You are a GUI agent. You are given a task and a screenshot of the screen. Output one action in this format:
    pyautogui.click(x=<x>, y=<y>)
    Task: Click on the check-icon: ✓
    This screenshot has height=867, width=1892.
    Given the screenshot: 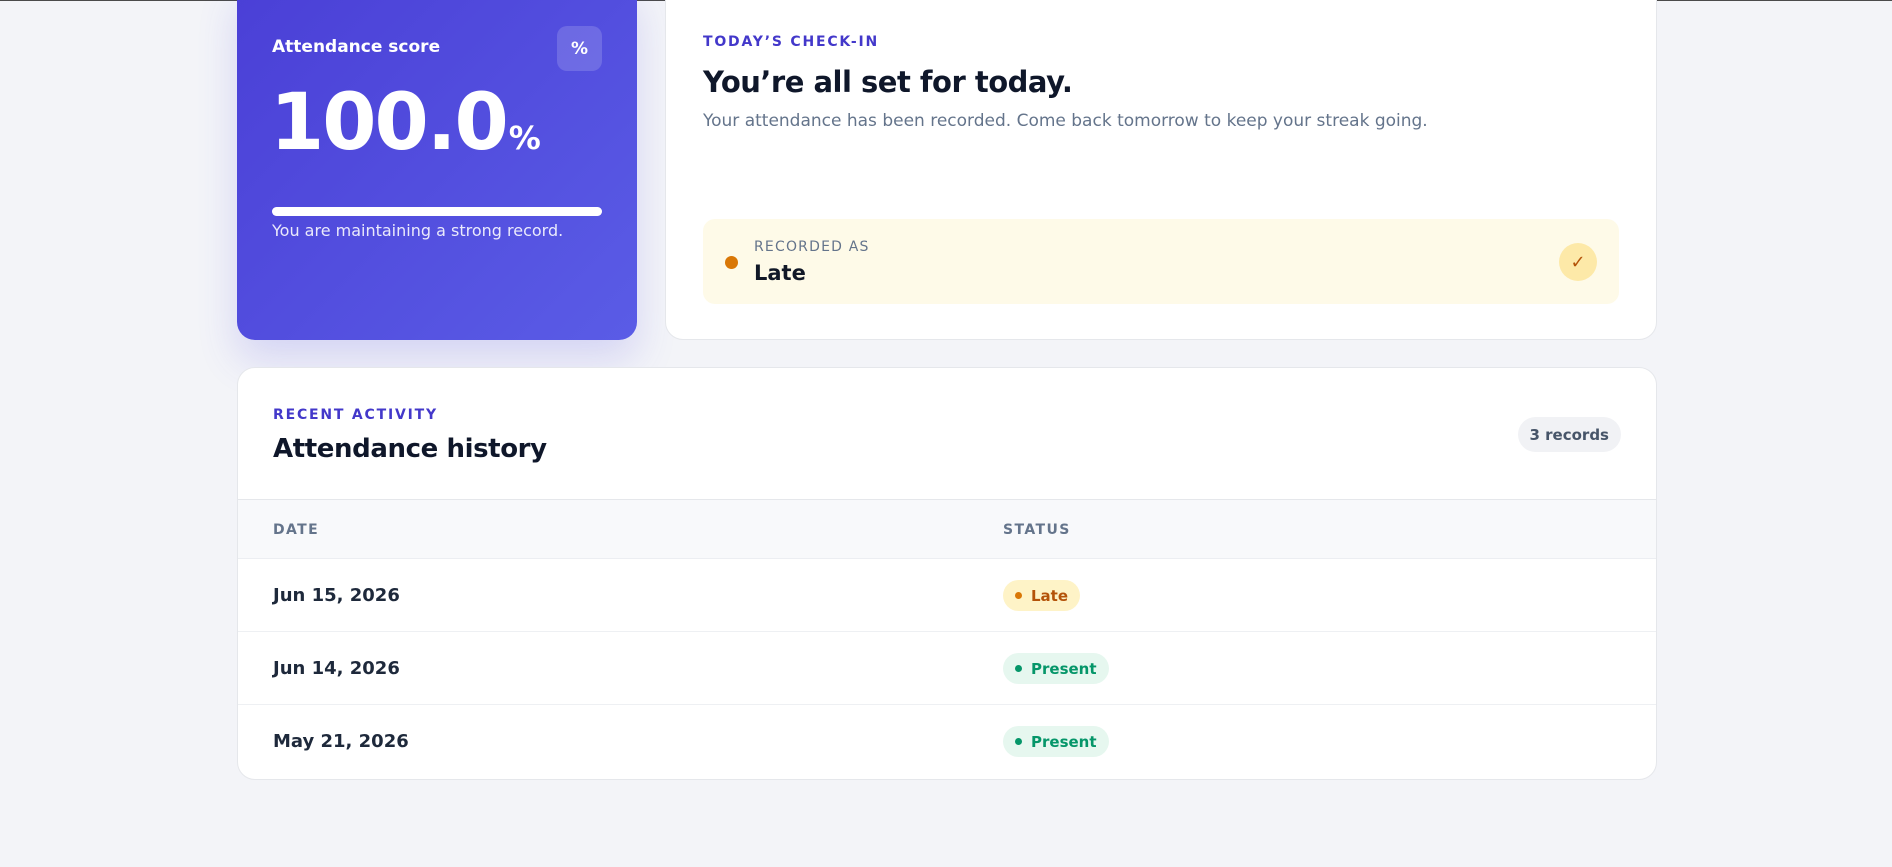 What is the action you would take?
    pyautogui.click(x=1578, y=262)
    